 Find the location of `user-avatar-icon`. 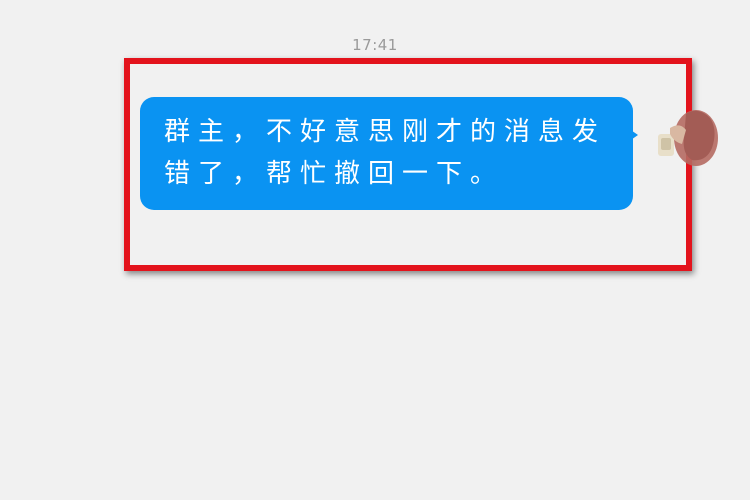

user-avatar-icon is located at coordinates (686, 136).